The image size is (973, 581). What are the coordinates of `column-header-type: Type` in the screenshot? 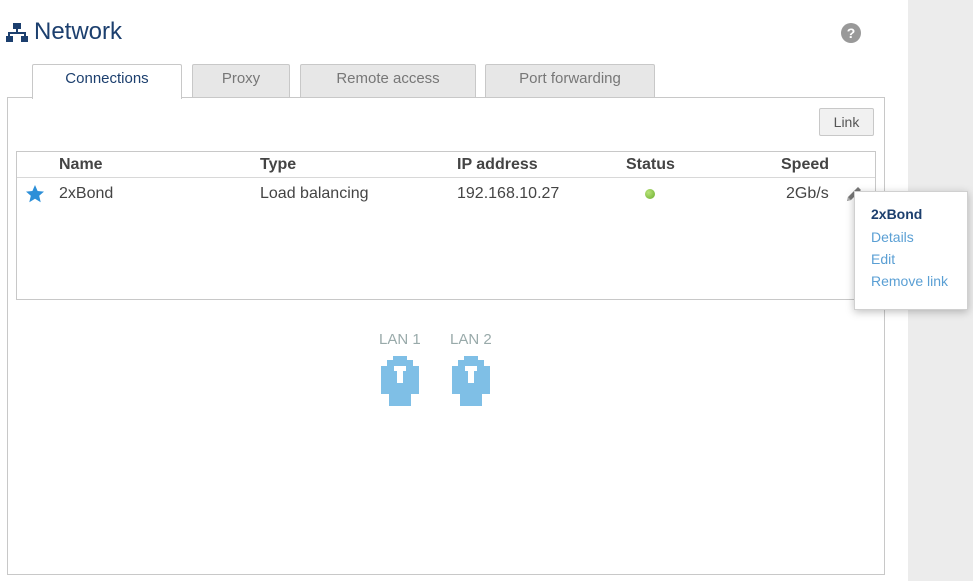 It's located at (278, 165).